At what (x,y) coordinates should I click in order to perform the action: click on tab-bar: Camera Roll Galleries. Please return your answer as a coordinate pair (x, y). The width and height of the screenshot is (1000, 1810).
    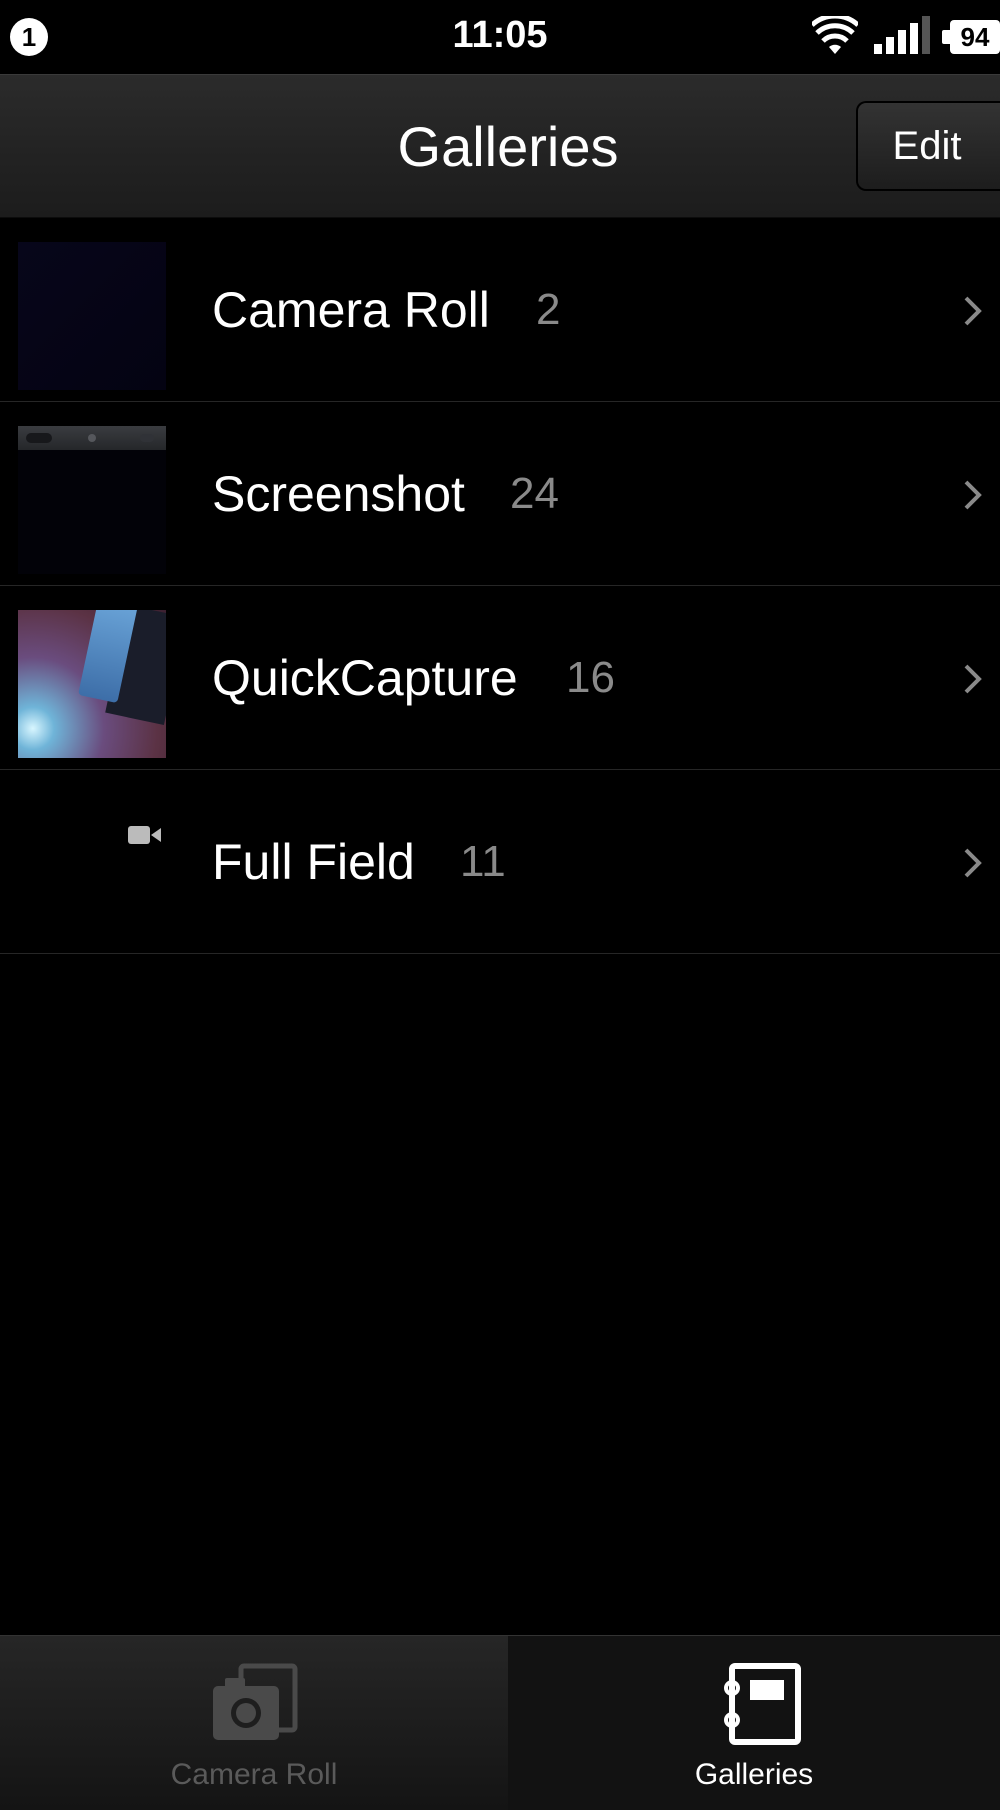
    Looking at the image, I should click on (500, 1722).